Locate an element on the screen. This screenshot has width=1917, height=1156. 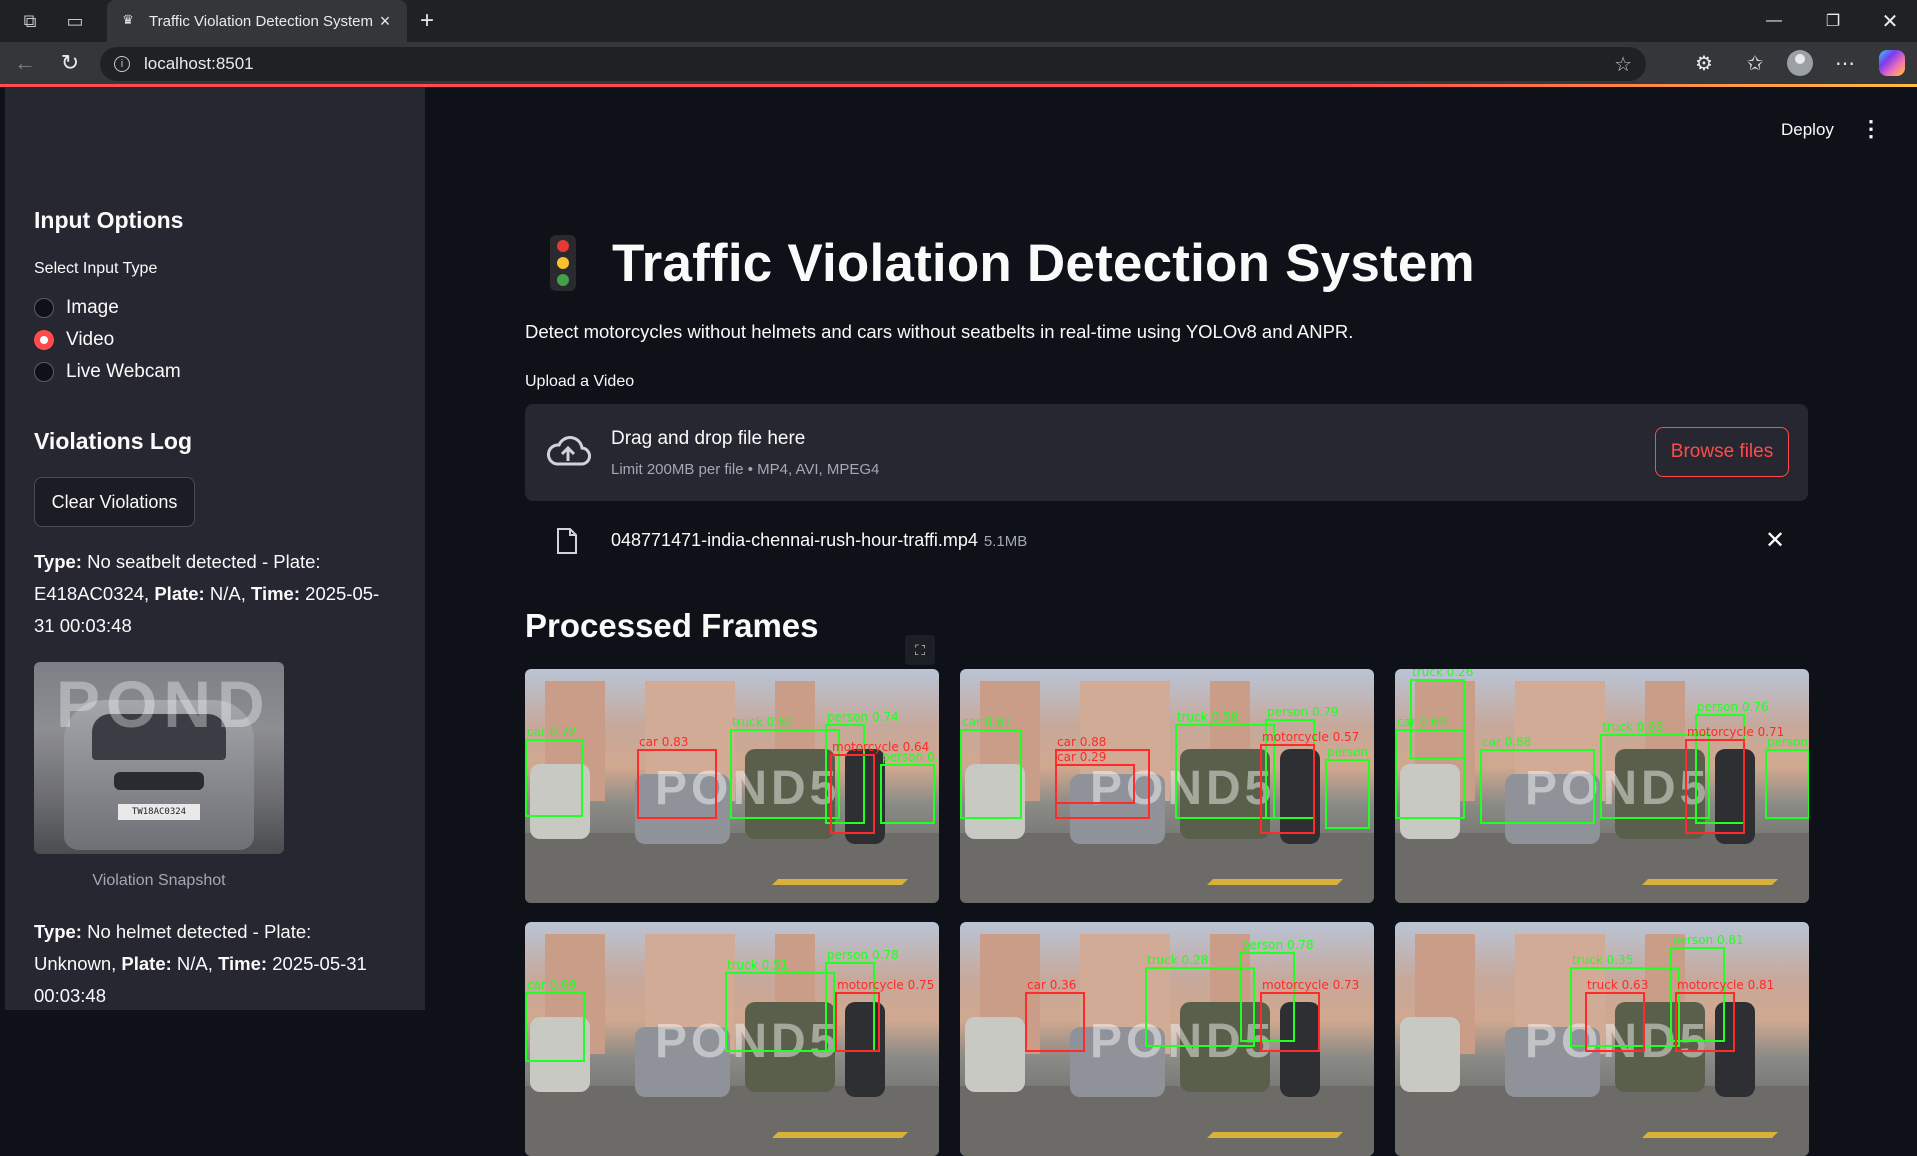
file-icon is located at coordinates (567, 541).